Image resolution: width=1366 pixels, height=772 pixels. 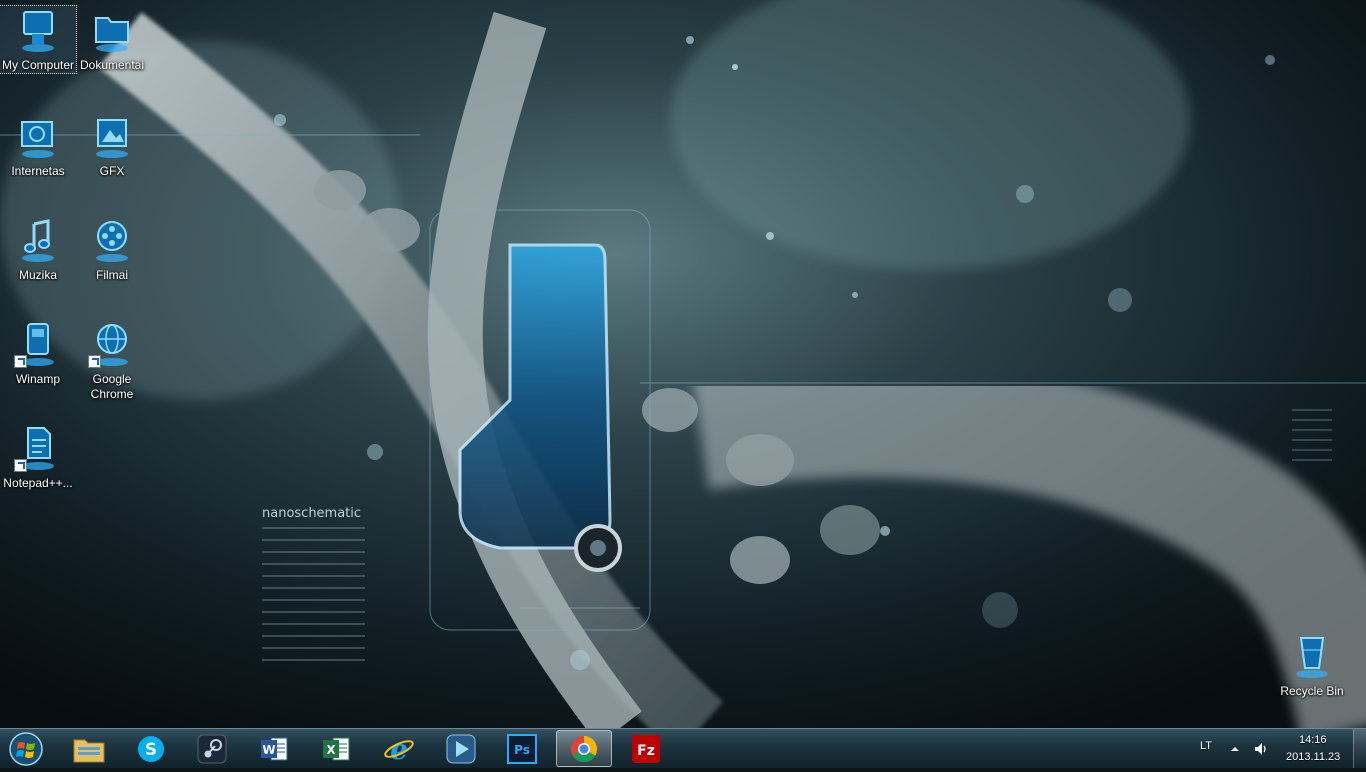 I want to click on desktop-icon-google-chrome: Google Chrome, so click(x=112, y=361).